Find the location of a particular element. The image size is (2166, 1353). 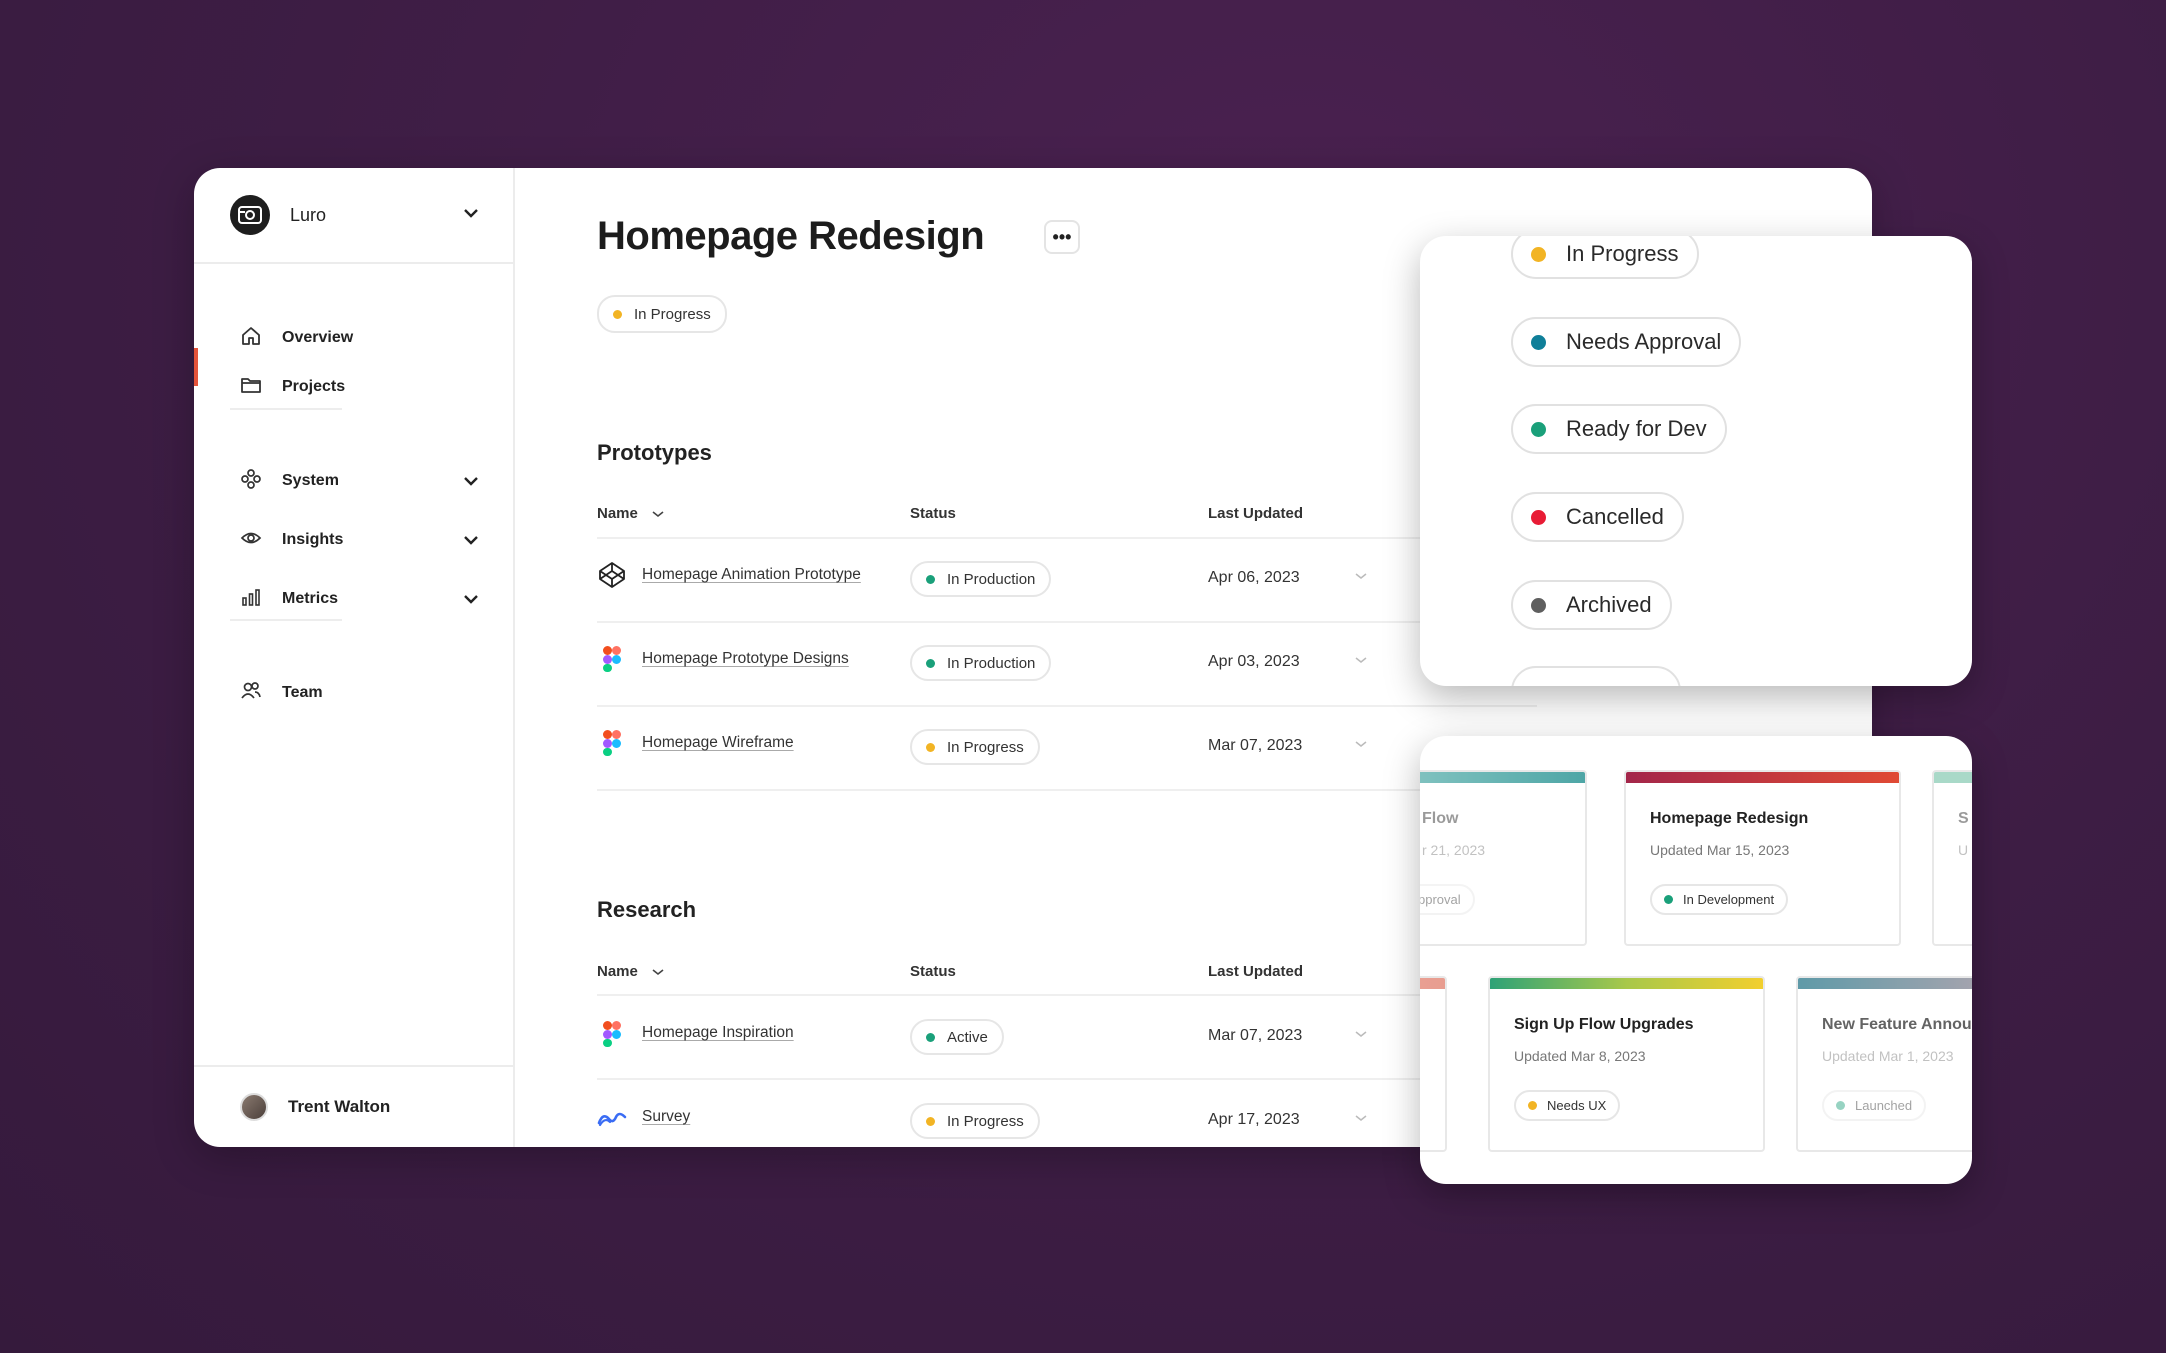

nav-label-team: Team is located at coordinates (302, 692).